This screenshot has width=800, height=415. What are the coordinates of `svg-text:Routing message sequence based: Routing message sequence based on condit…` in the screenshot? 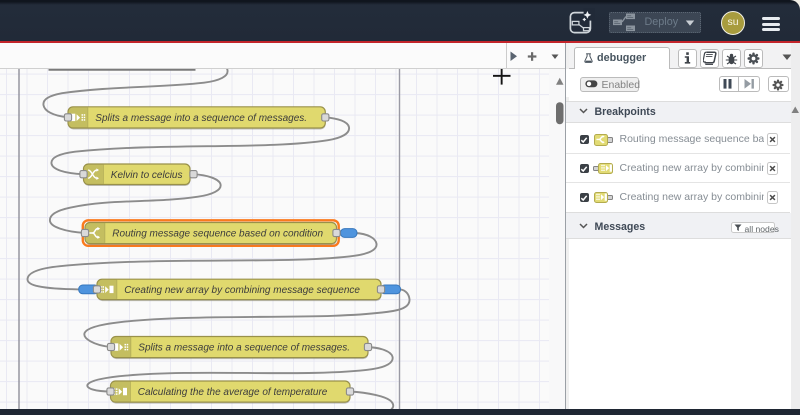 It's located at (217, 233).